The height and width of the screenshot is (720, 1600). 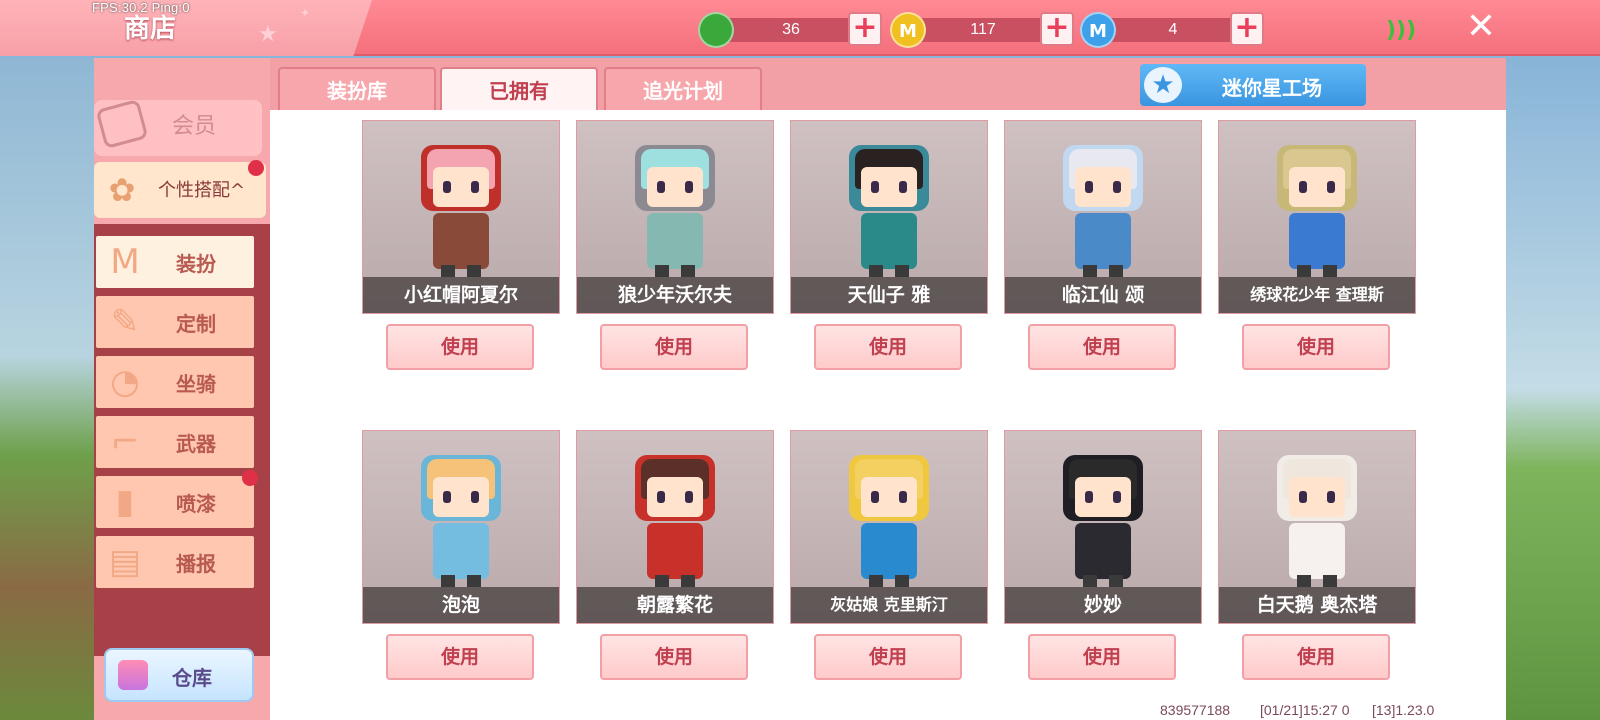 What do you see at coordinates (1403, 710) in the screenshot?
I see `app-version: [13]1.23.0` at bounding box center [1403, 710].